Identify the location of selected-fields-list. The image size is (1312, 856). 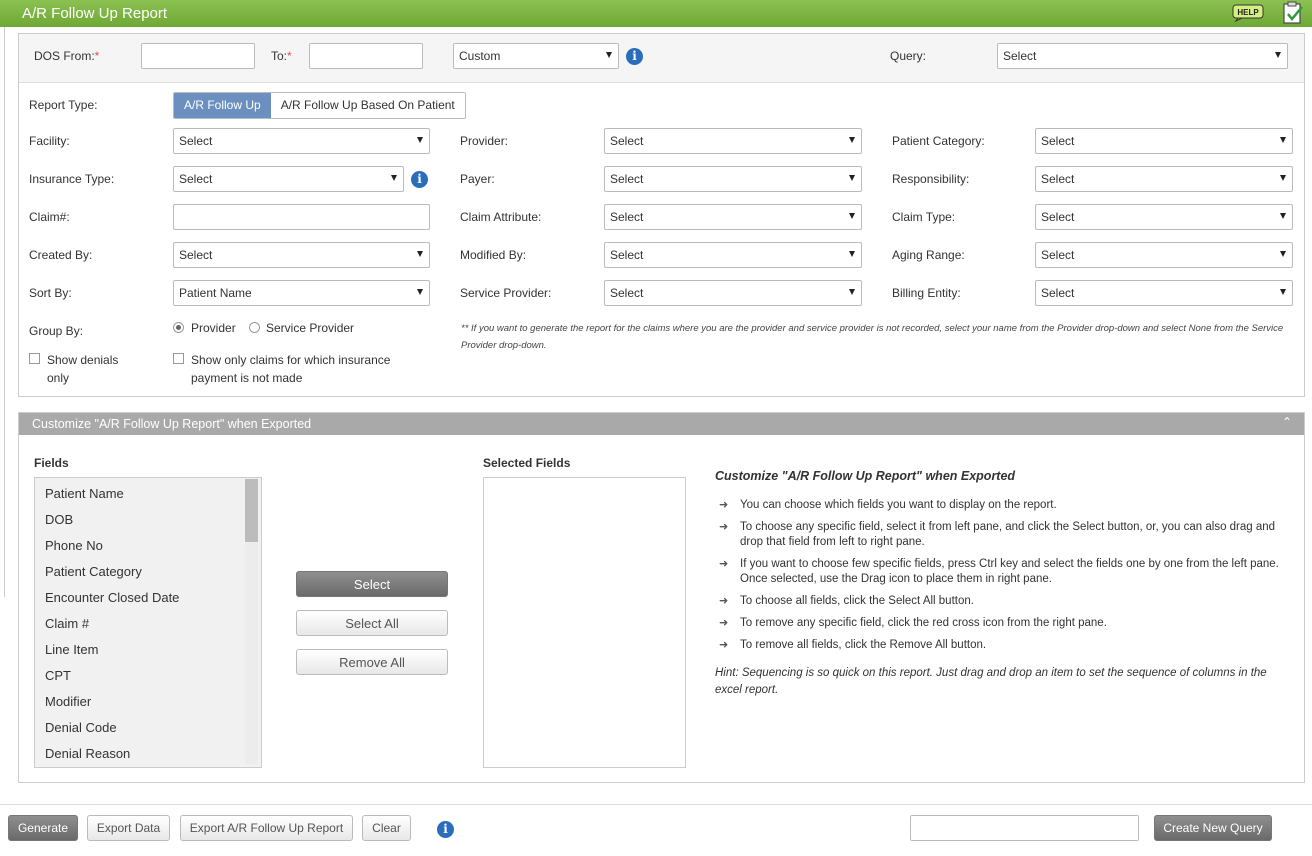
(584, 622).